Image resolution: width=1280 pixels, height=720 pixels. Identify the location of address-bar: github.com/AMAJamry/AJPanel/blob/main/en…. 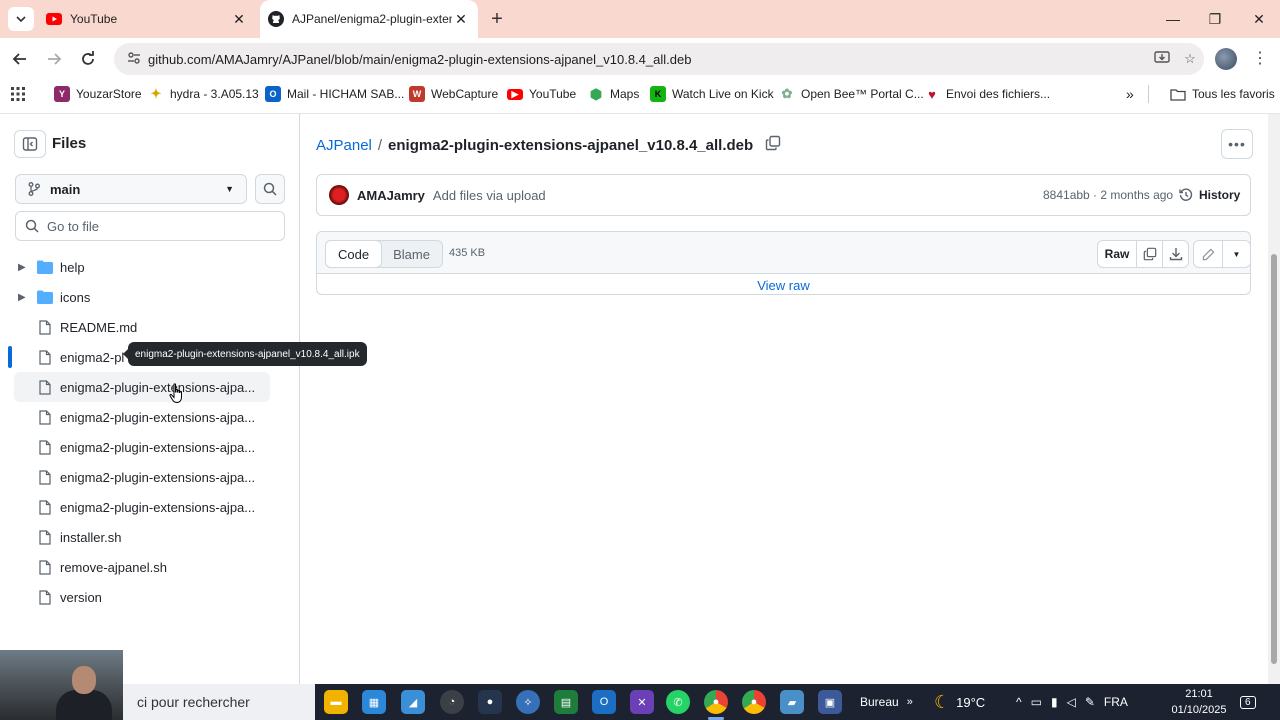
(659, 59).